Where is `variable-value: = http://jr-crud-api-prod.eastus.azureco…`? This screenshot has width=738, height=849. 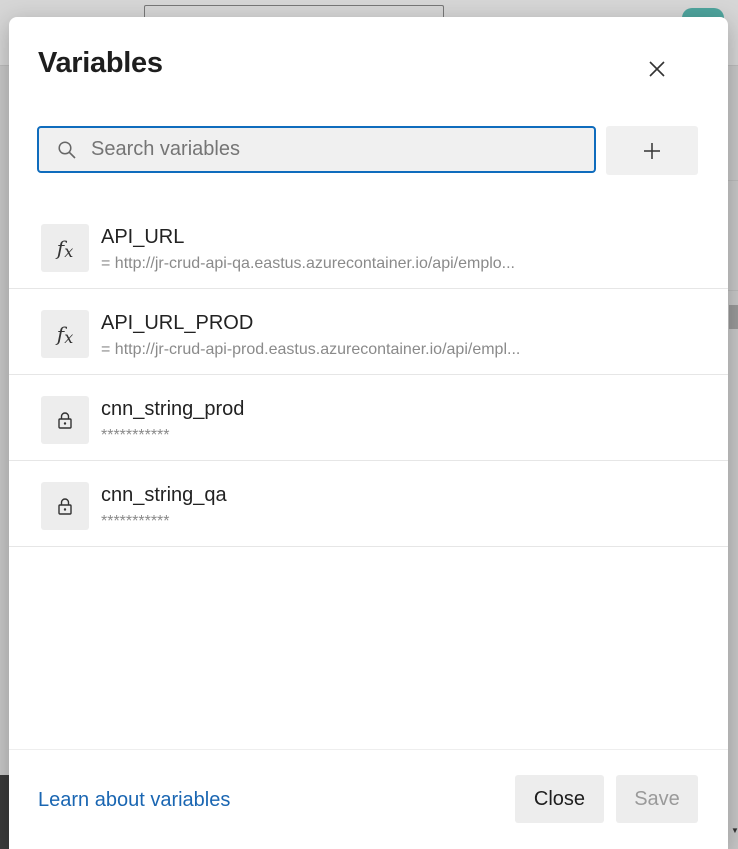 variable-value: = http://jr-crud-api-prod.eastus.azureco… is located at coordinates (311, 349).